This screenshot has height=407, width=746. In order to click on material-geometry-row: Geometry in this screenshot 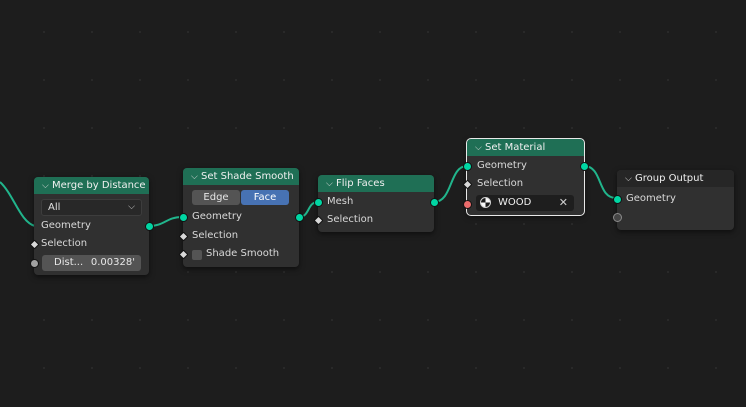, I will do `click(502, 166)`.